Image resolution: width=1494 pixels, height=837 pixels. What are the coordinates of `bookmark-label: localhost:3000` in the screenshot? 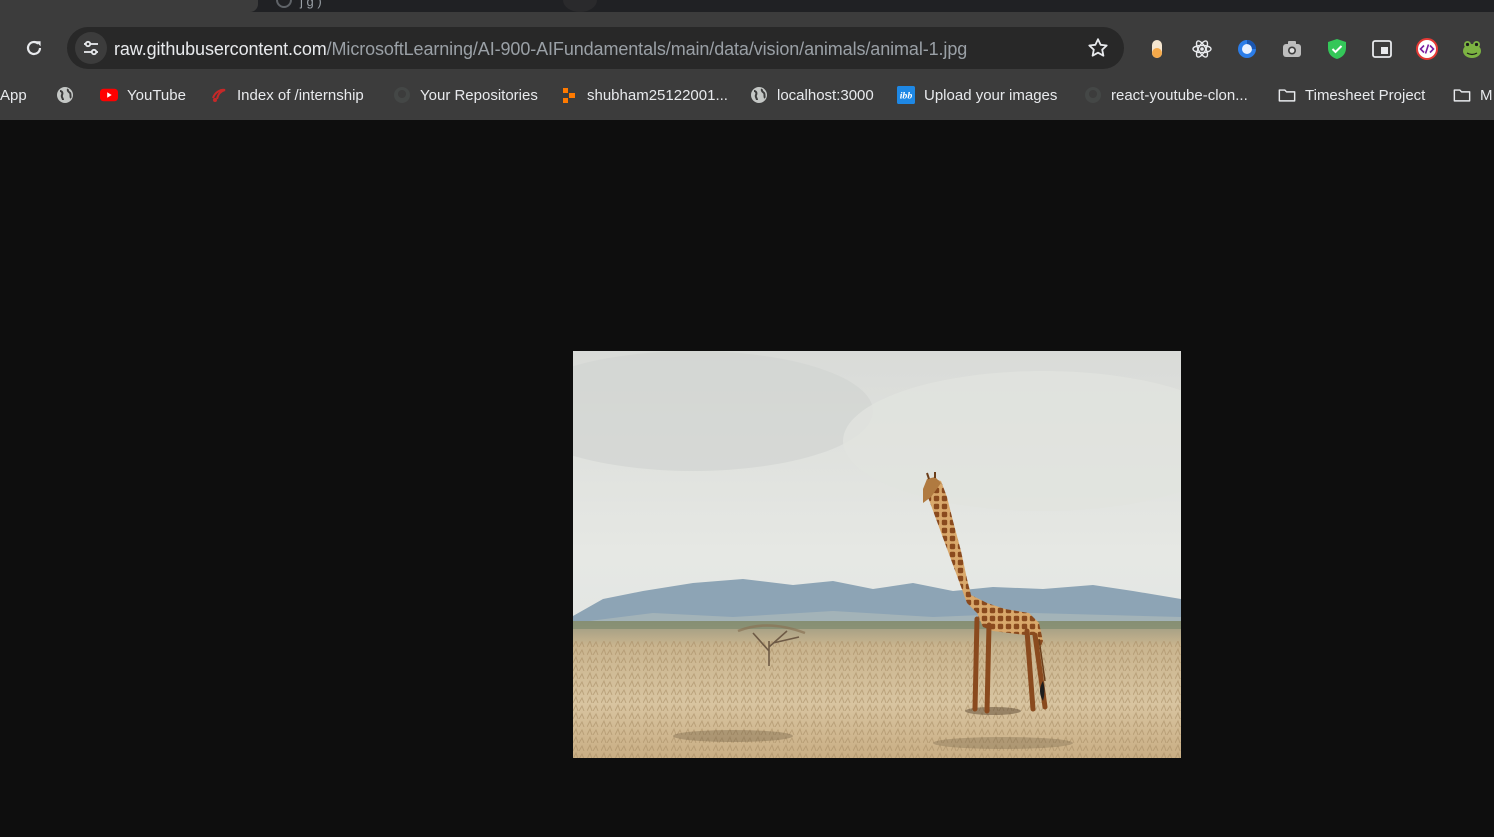 It's located at (825, 95).